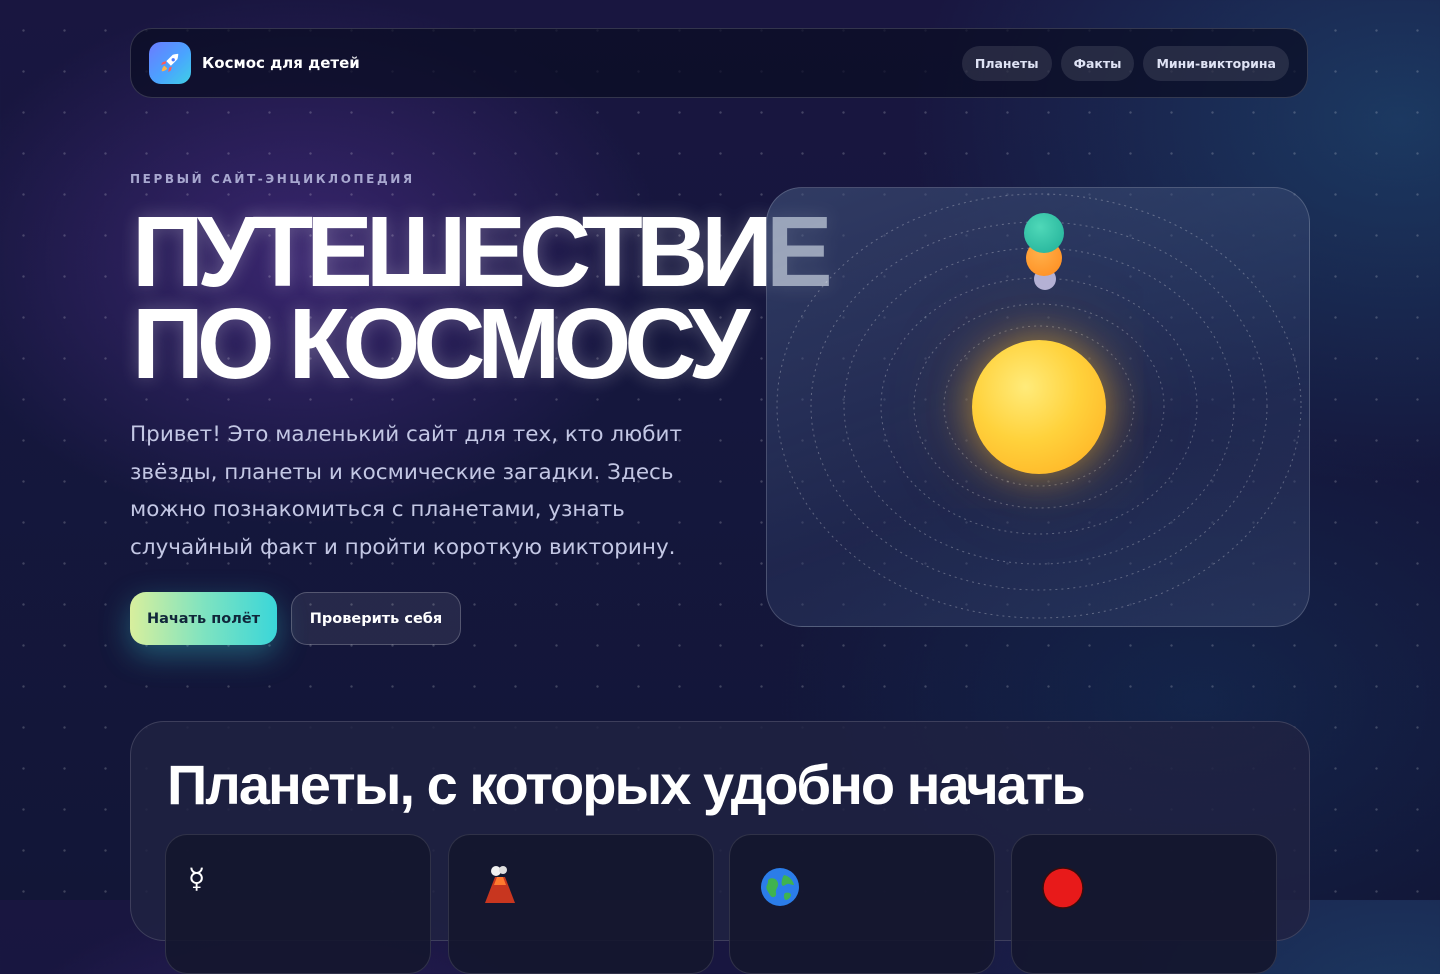 The image size is (1440, 974). Describe the element at coordinates (203, 618) in the screenshot. I see `start-flight-button: Начать полёт` at that location.